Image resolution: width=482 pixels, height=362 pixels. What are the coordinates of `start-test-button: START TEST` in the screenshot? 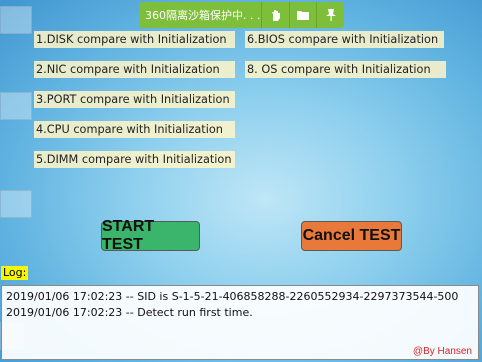 It's located at (150, 235).